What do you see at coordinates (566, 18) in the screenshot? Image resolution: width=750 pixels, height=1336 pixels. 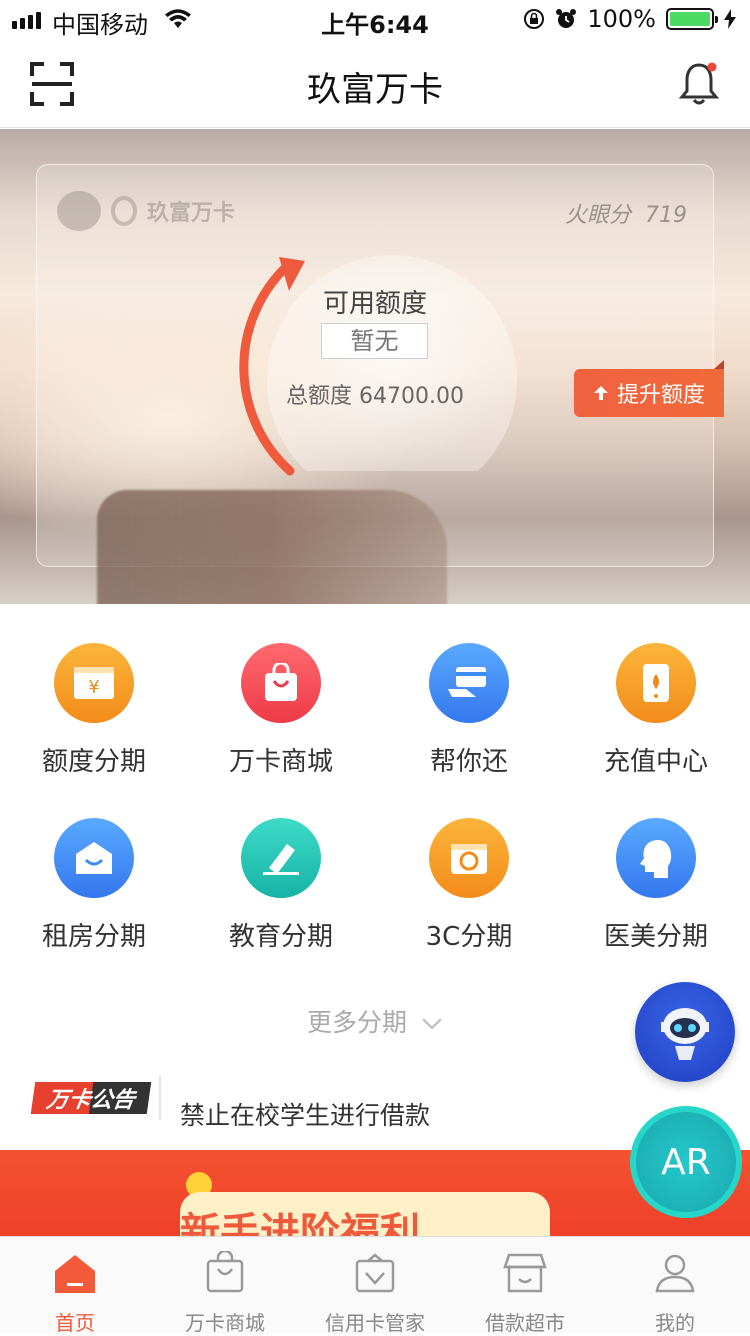 I see `alarm-icon` at bounding box center [566, 18].